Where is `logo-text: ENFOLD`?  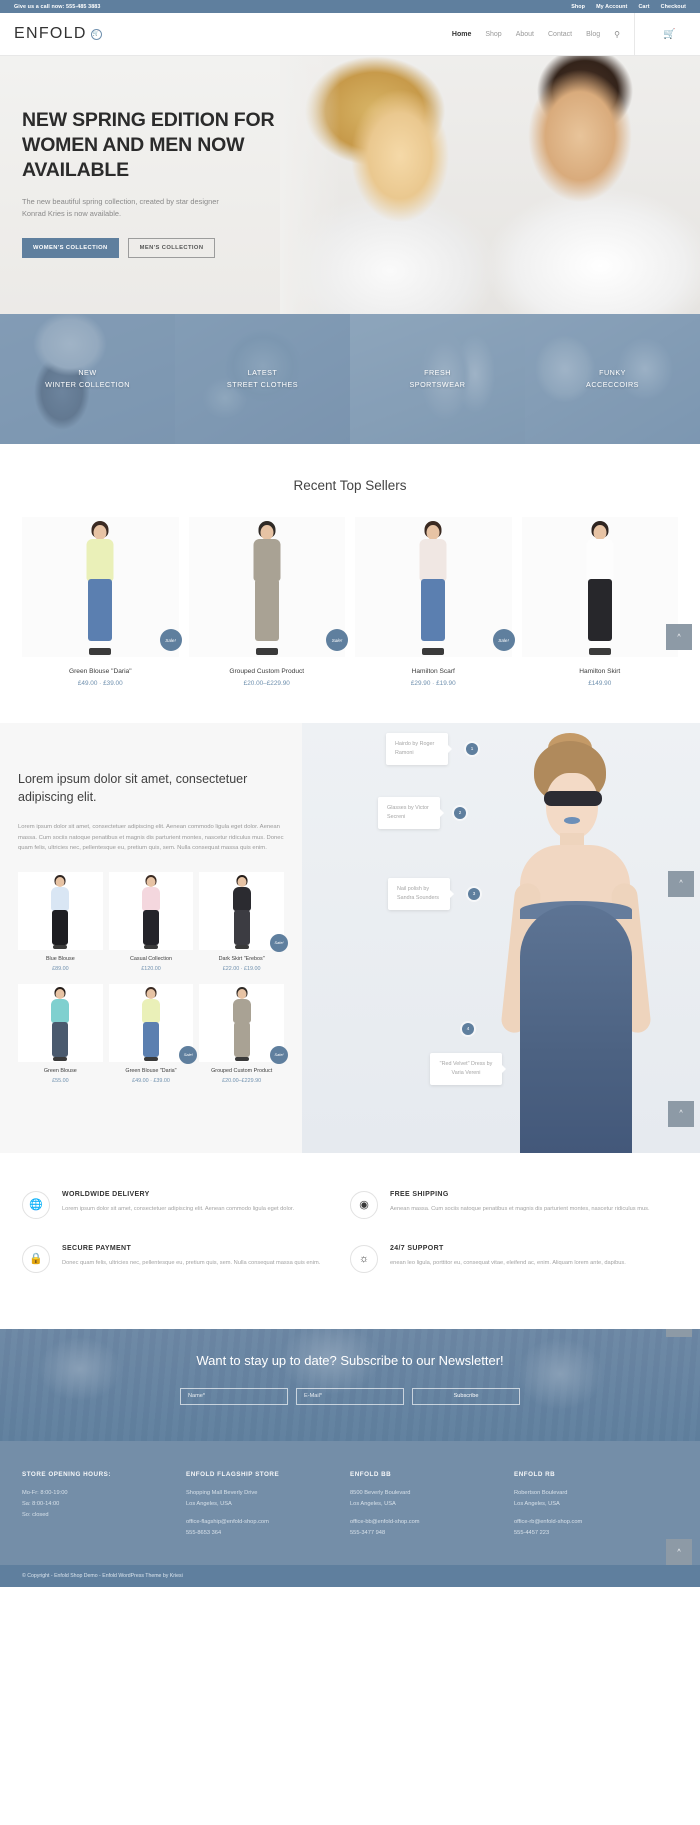 logo-text: ENFOLD is located at coordinates (50, 33).